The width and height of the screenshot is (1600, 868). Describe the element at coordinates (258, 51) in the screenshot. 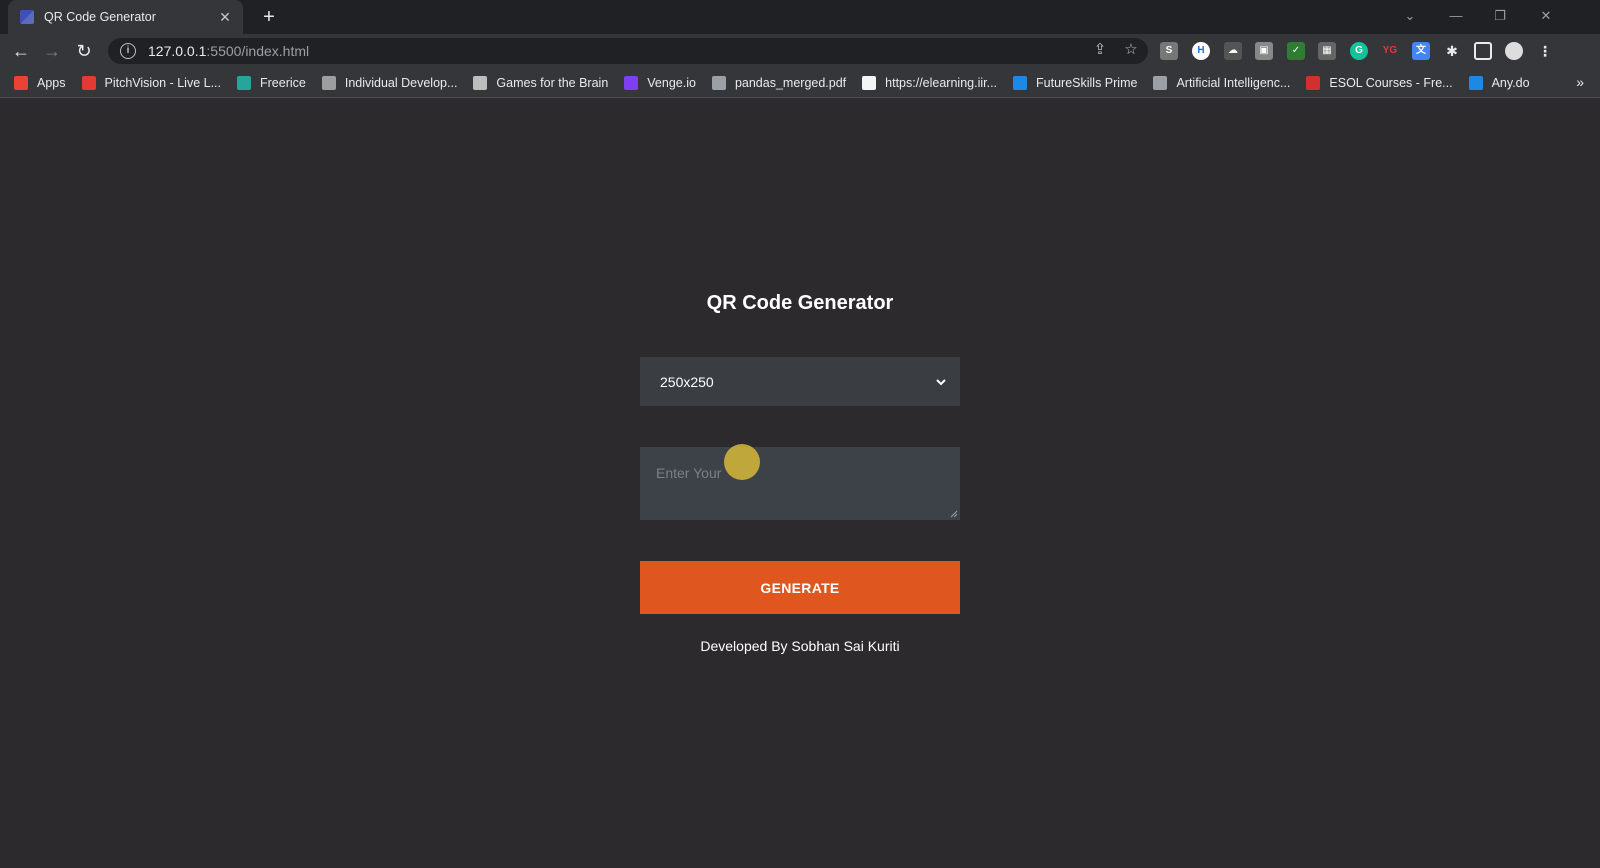

I see `url-path: :5500/index.html` at that location.